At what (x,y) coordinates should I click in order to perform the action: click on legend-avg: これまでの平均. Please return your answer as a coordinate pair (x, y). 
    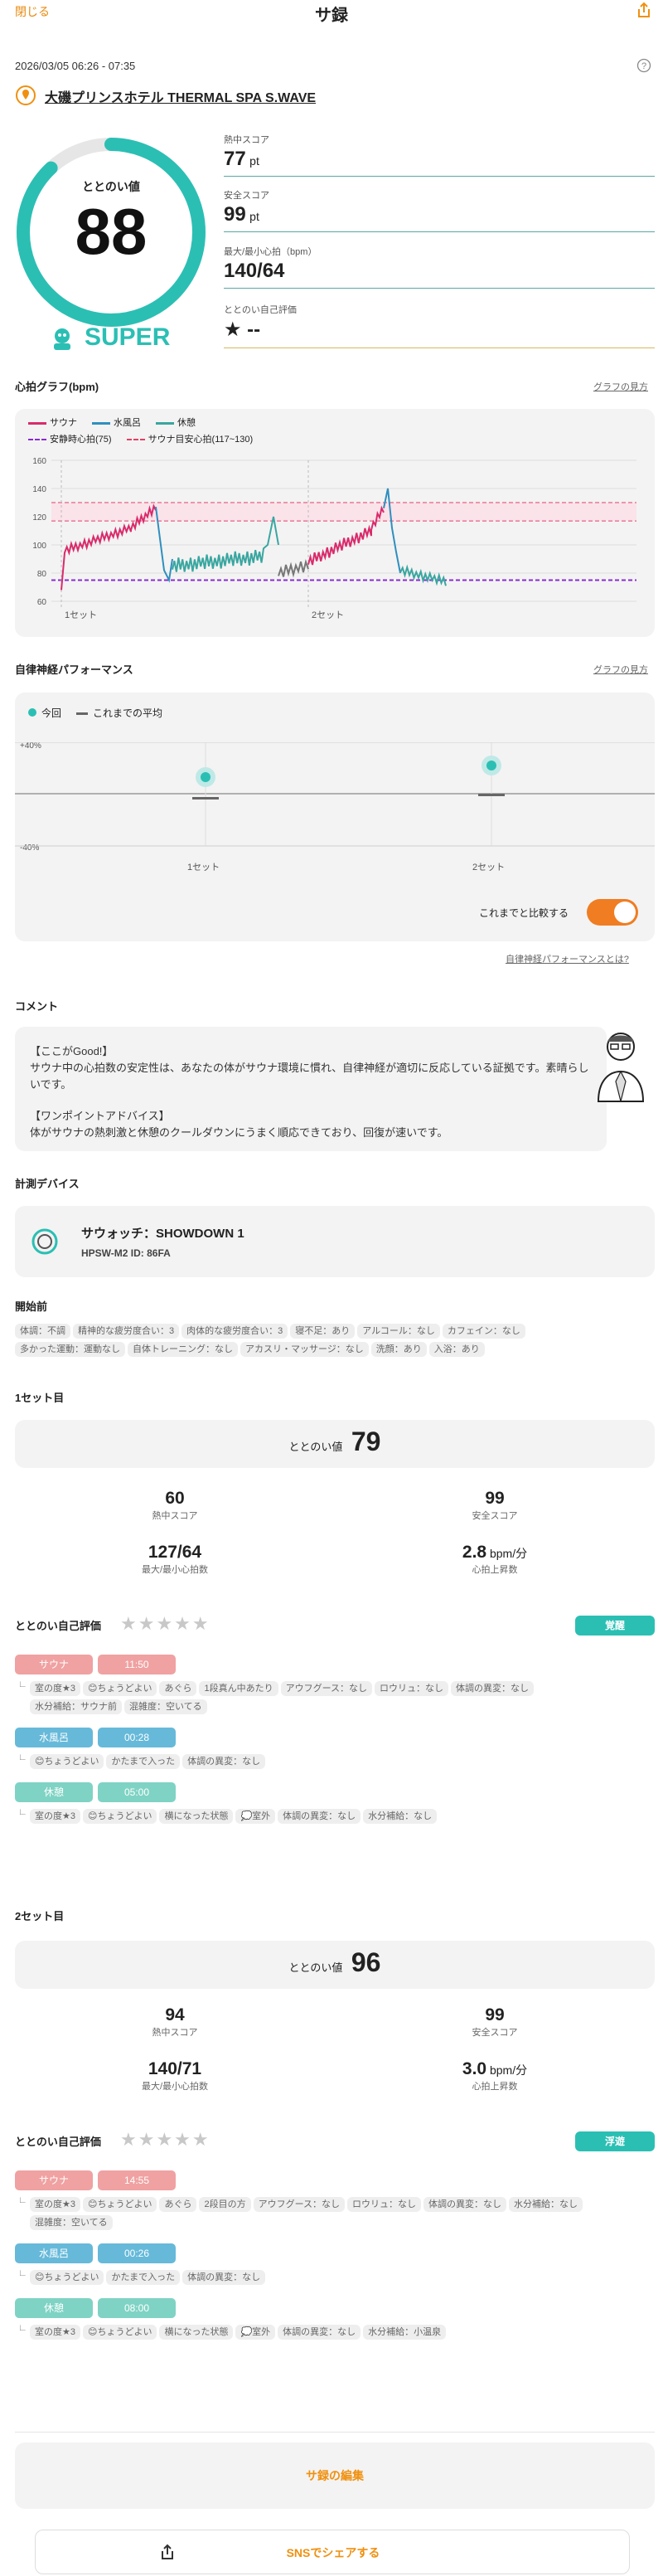
    Looking at the image, I should click on (119, 713).